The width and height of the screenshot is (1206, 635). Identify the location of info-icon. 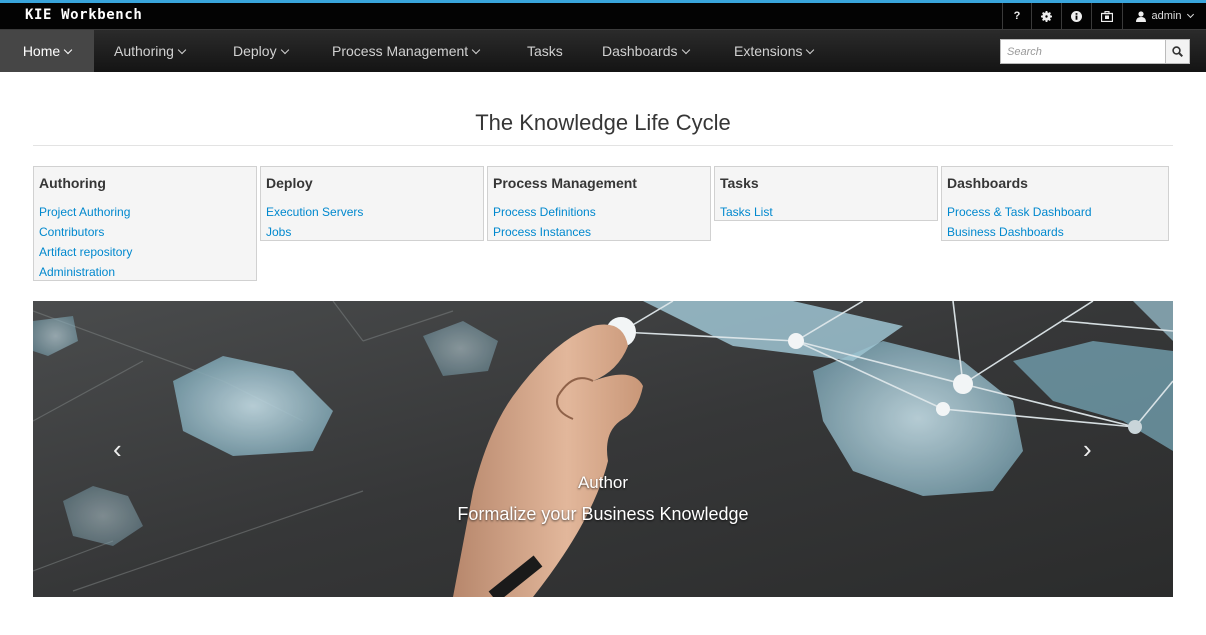
(1076, 16).